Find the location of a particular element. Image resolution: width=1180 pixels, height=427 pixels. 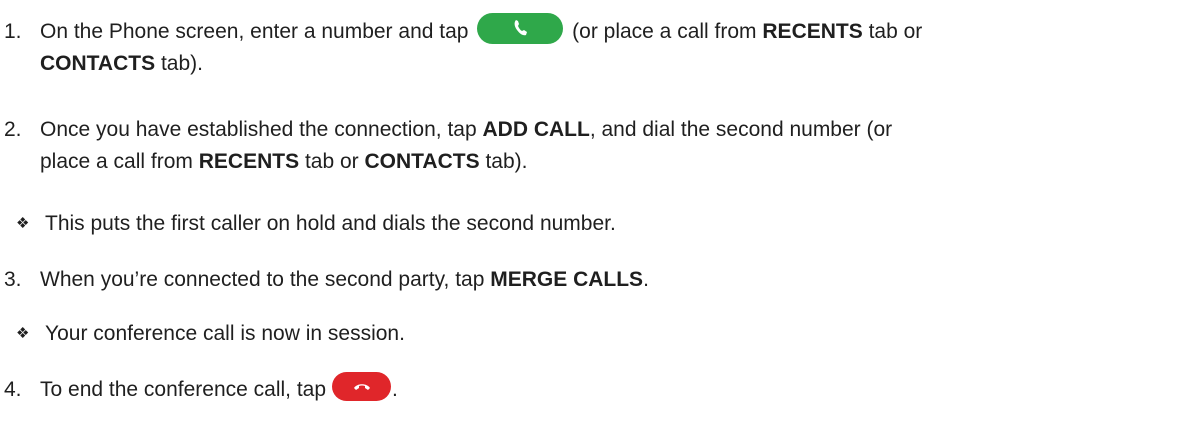

step-text-part: place a call from is located at coordinates (116, 161).